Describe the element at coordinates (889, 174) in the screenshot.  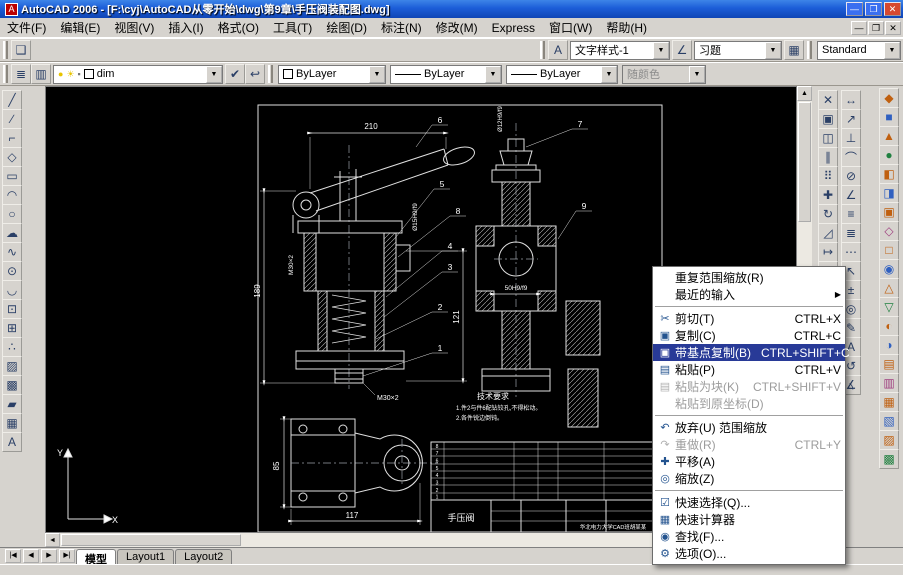
I see `dock-tool-icon: ◧` at that location.